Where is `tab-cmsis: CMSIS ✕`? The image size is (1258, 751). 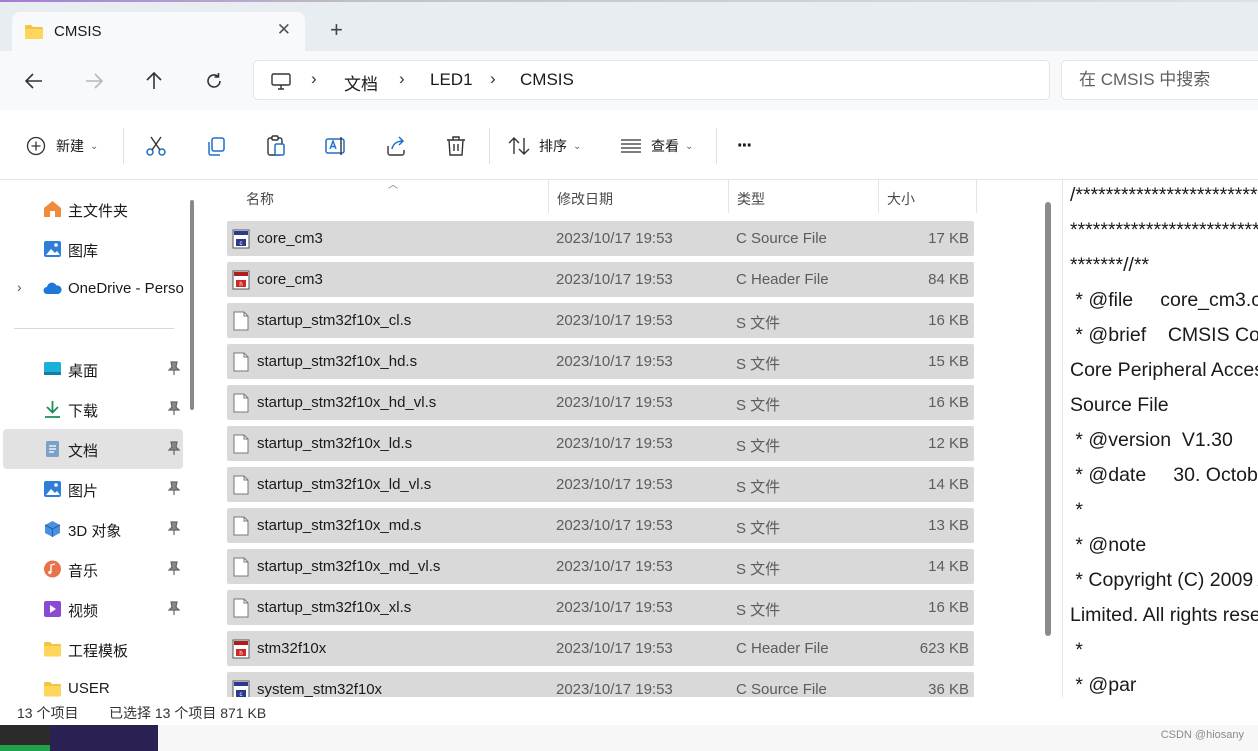 tab-cmsis: CMSIS ✕ is located at coordinates (158, 31).